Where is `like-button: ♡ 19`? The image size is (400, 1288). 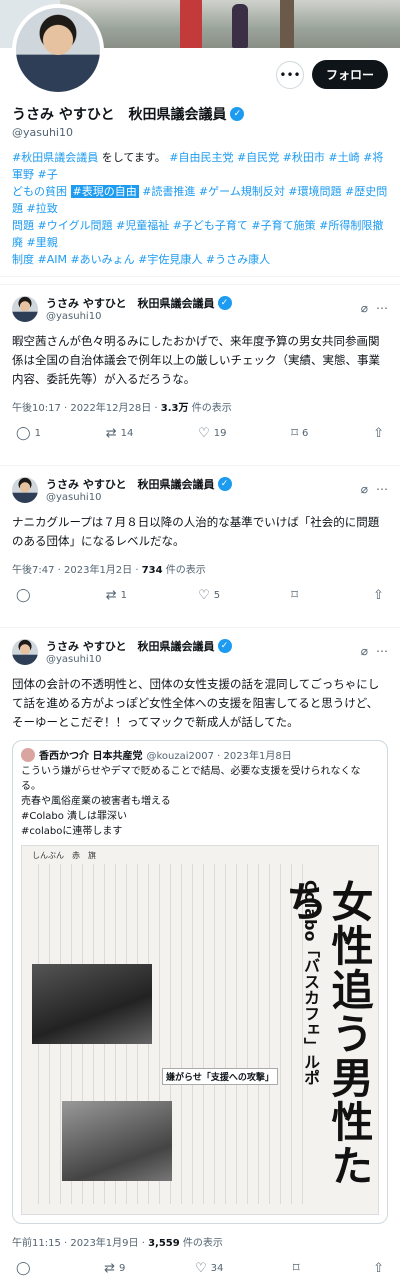 like-button: ♡ 19 is located at coordinates (212, 433).